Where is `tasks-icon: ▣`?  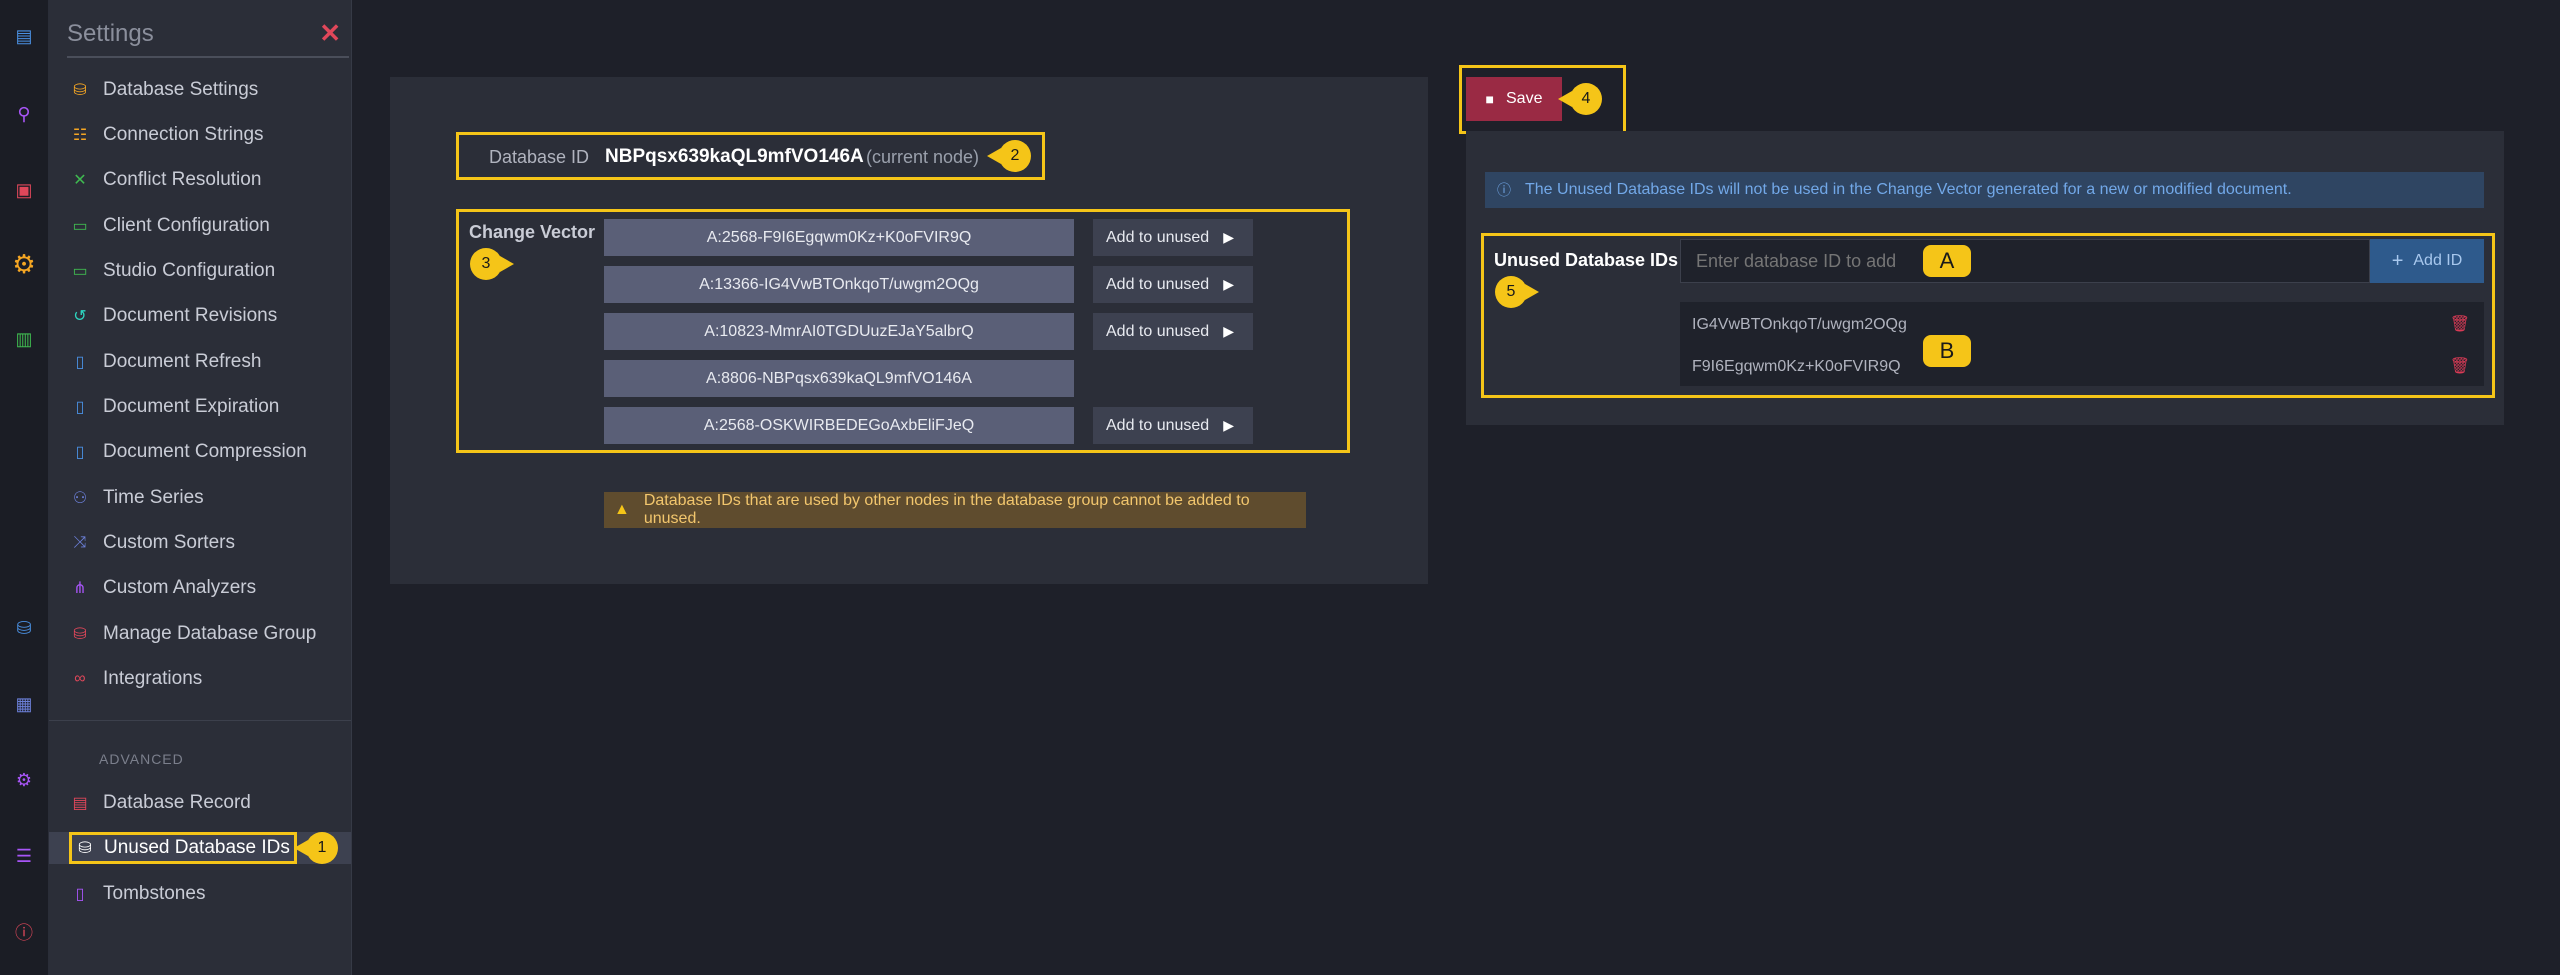
tasks-icon: ▣ is located at coordinates (24, 190).